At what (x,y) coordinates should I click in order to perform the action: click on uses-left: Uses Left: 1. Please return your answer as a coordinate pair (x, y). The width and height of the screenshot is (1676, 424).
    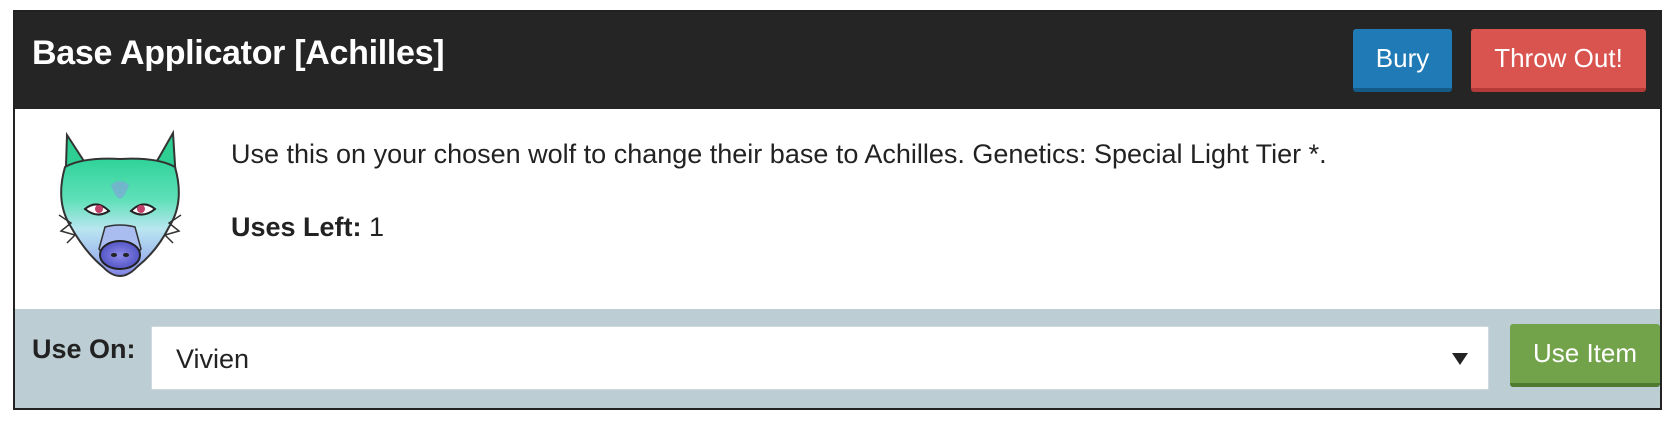
    Looking at the image, I should click on (307, 227).